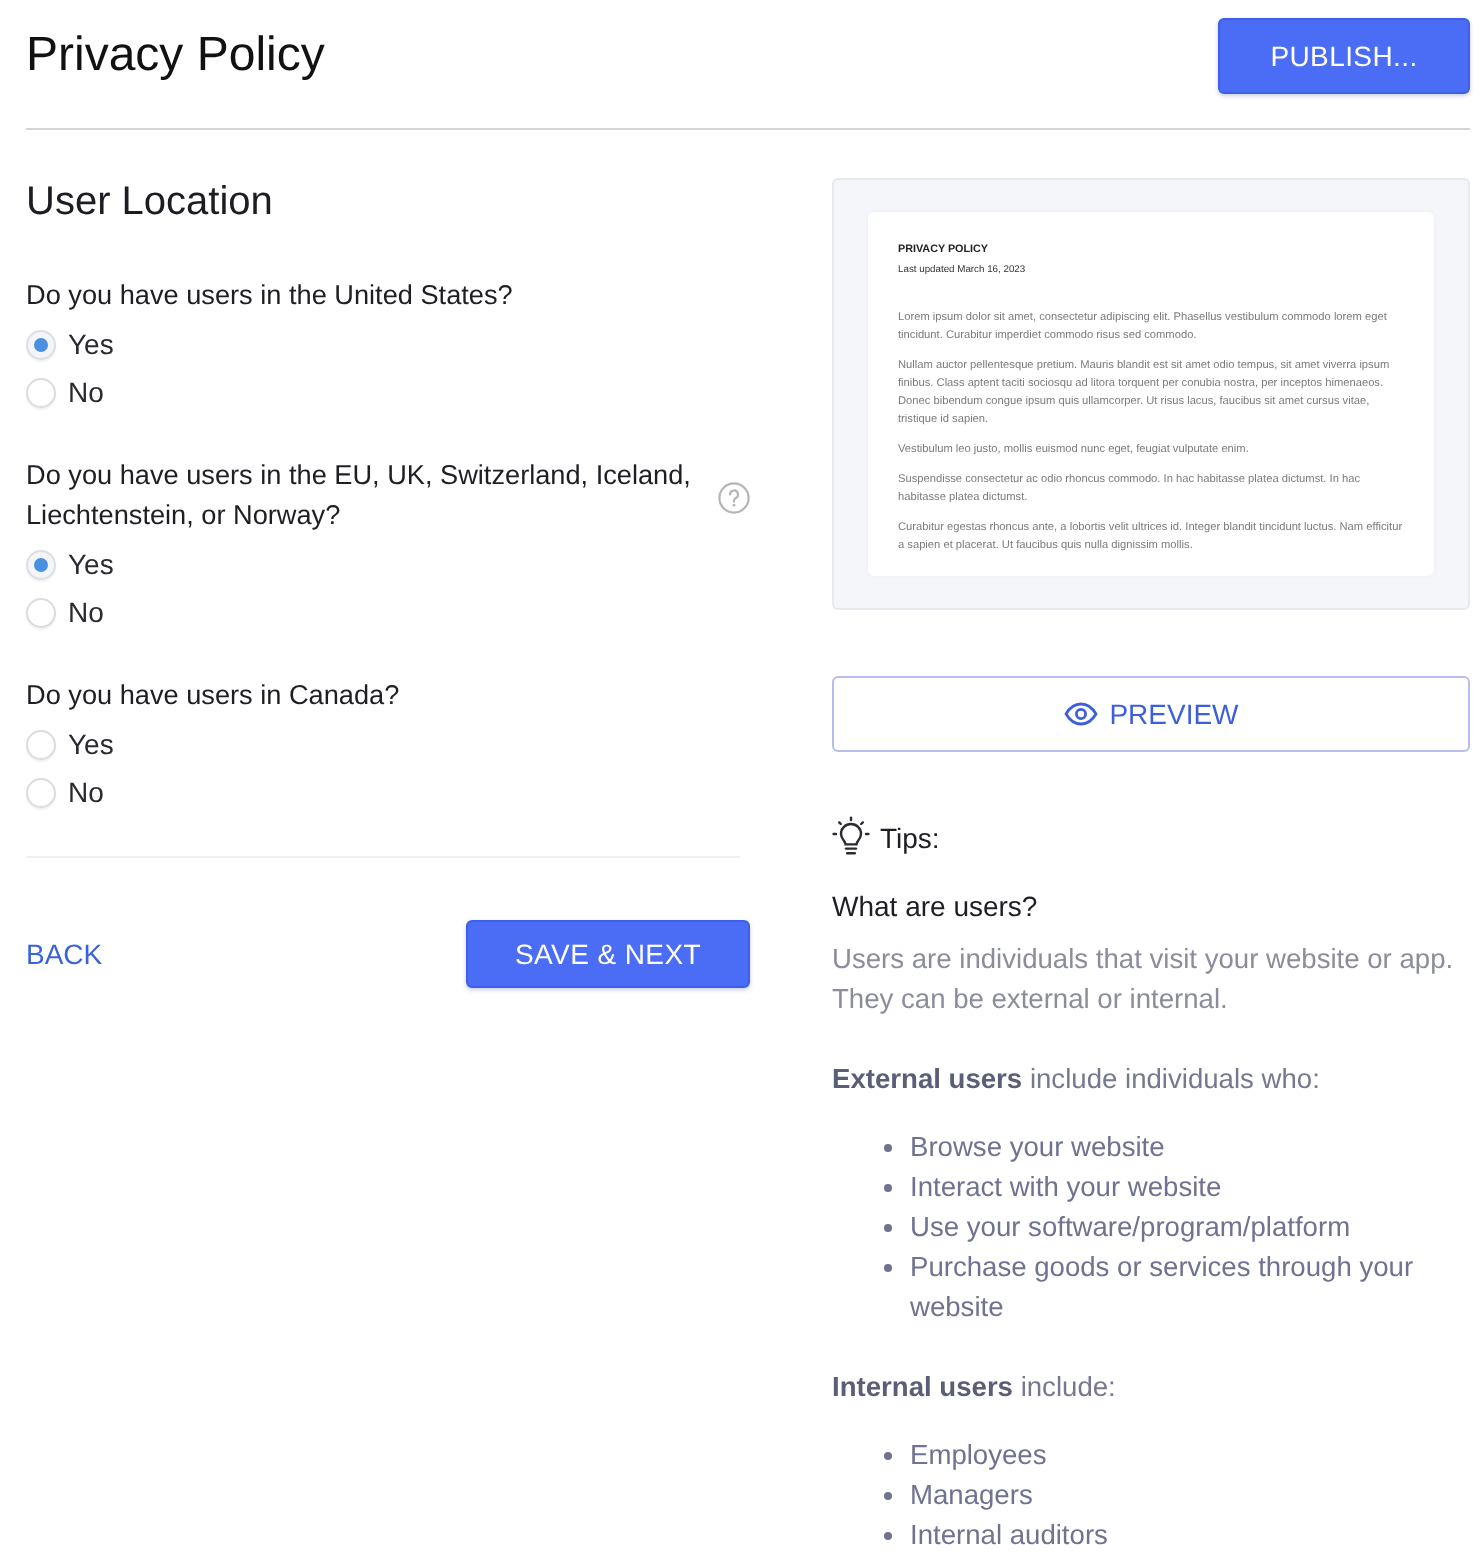  I want to click on help-icon, so click(734, 498).